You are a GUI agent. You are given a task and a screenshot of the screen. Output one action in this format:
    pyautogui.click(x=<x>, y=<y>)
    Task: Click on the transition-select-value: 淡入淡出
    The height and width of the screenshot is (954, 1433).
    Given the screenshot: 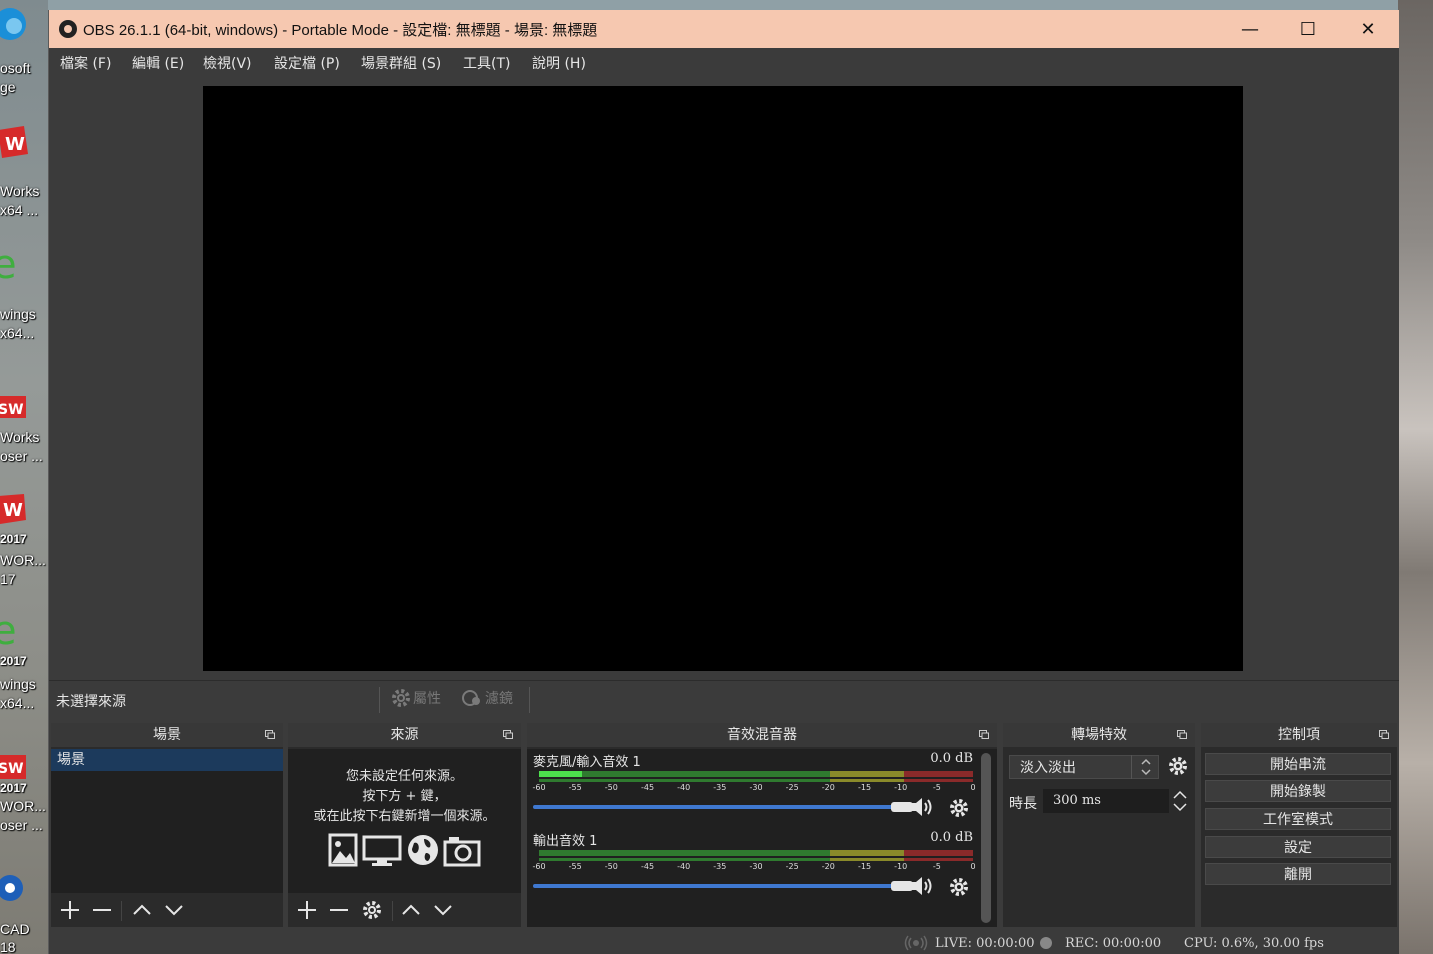 What is the action you would take?
    pyautogui.click(x=1048, y=768)
    